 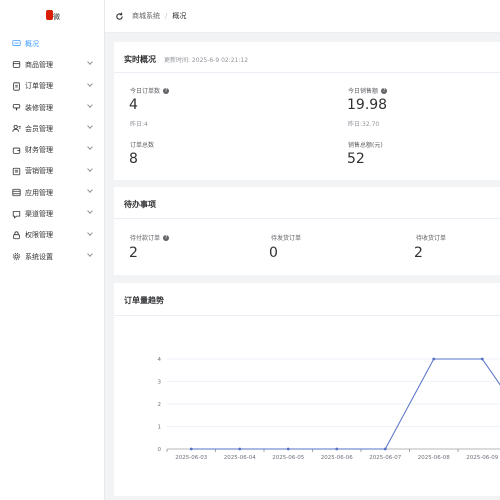 I want to click on sidebar-item-label: 订单管理, so click(x=39, y=86).